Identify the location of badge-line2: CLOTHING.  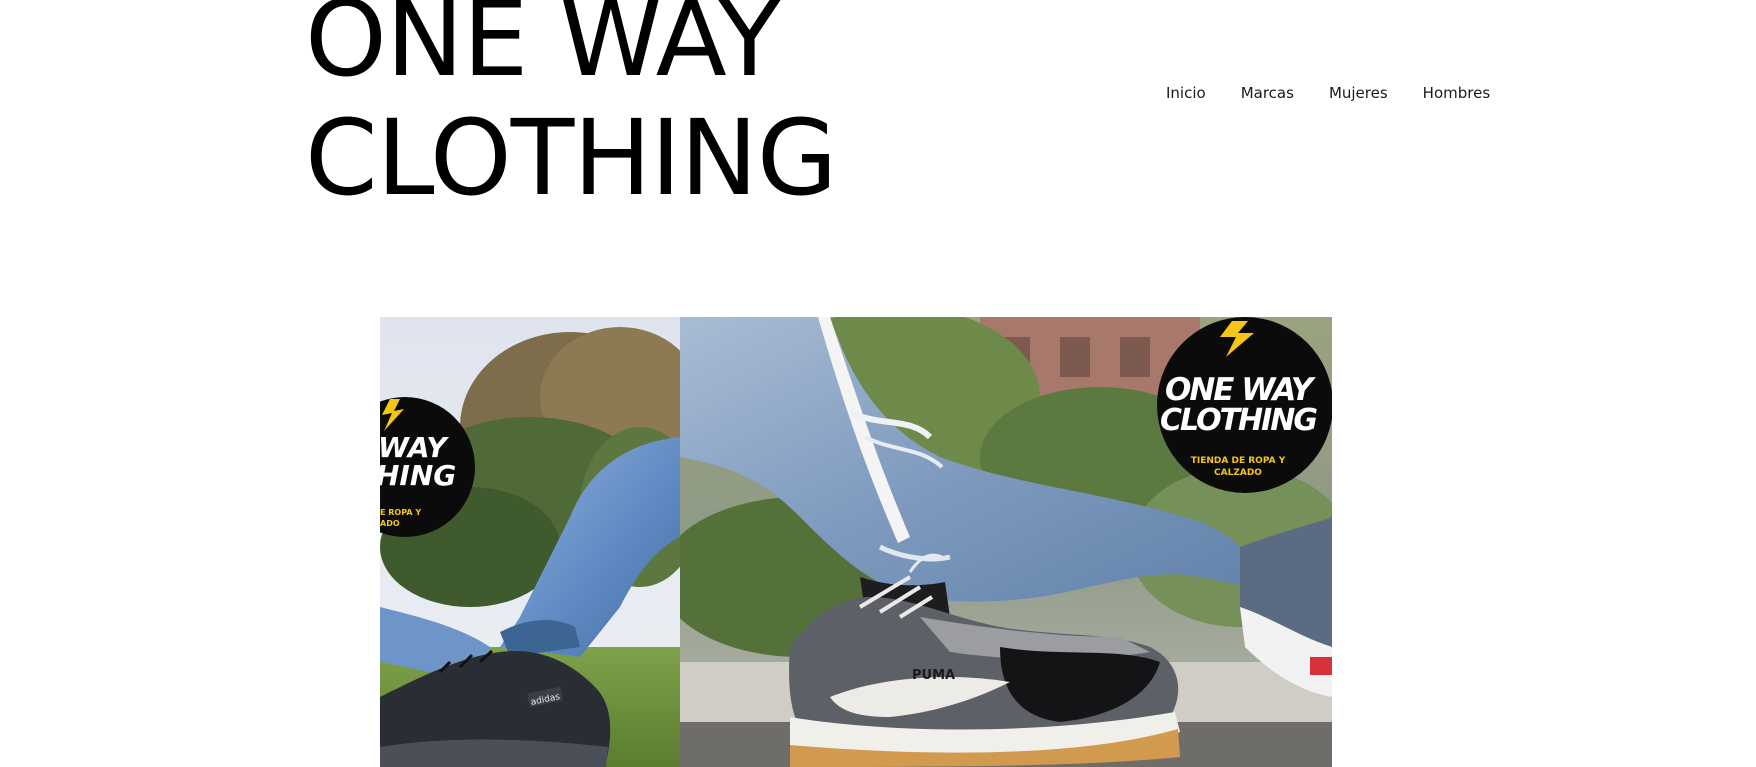
(1238, 420).